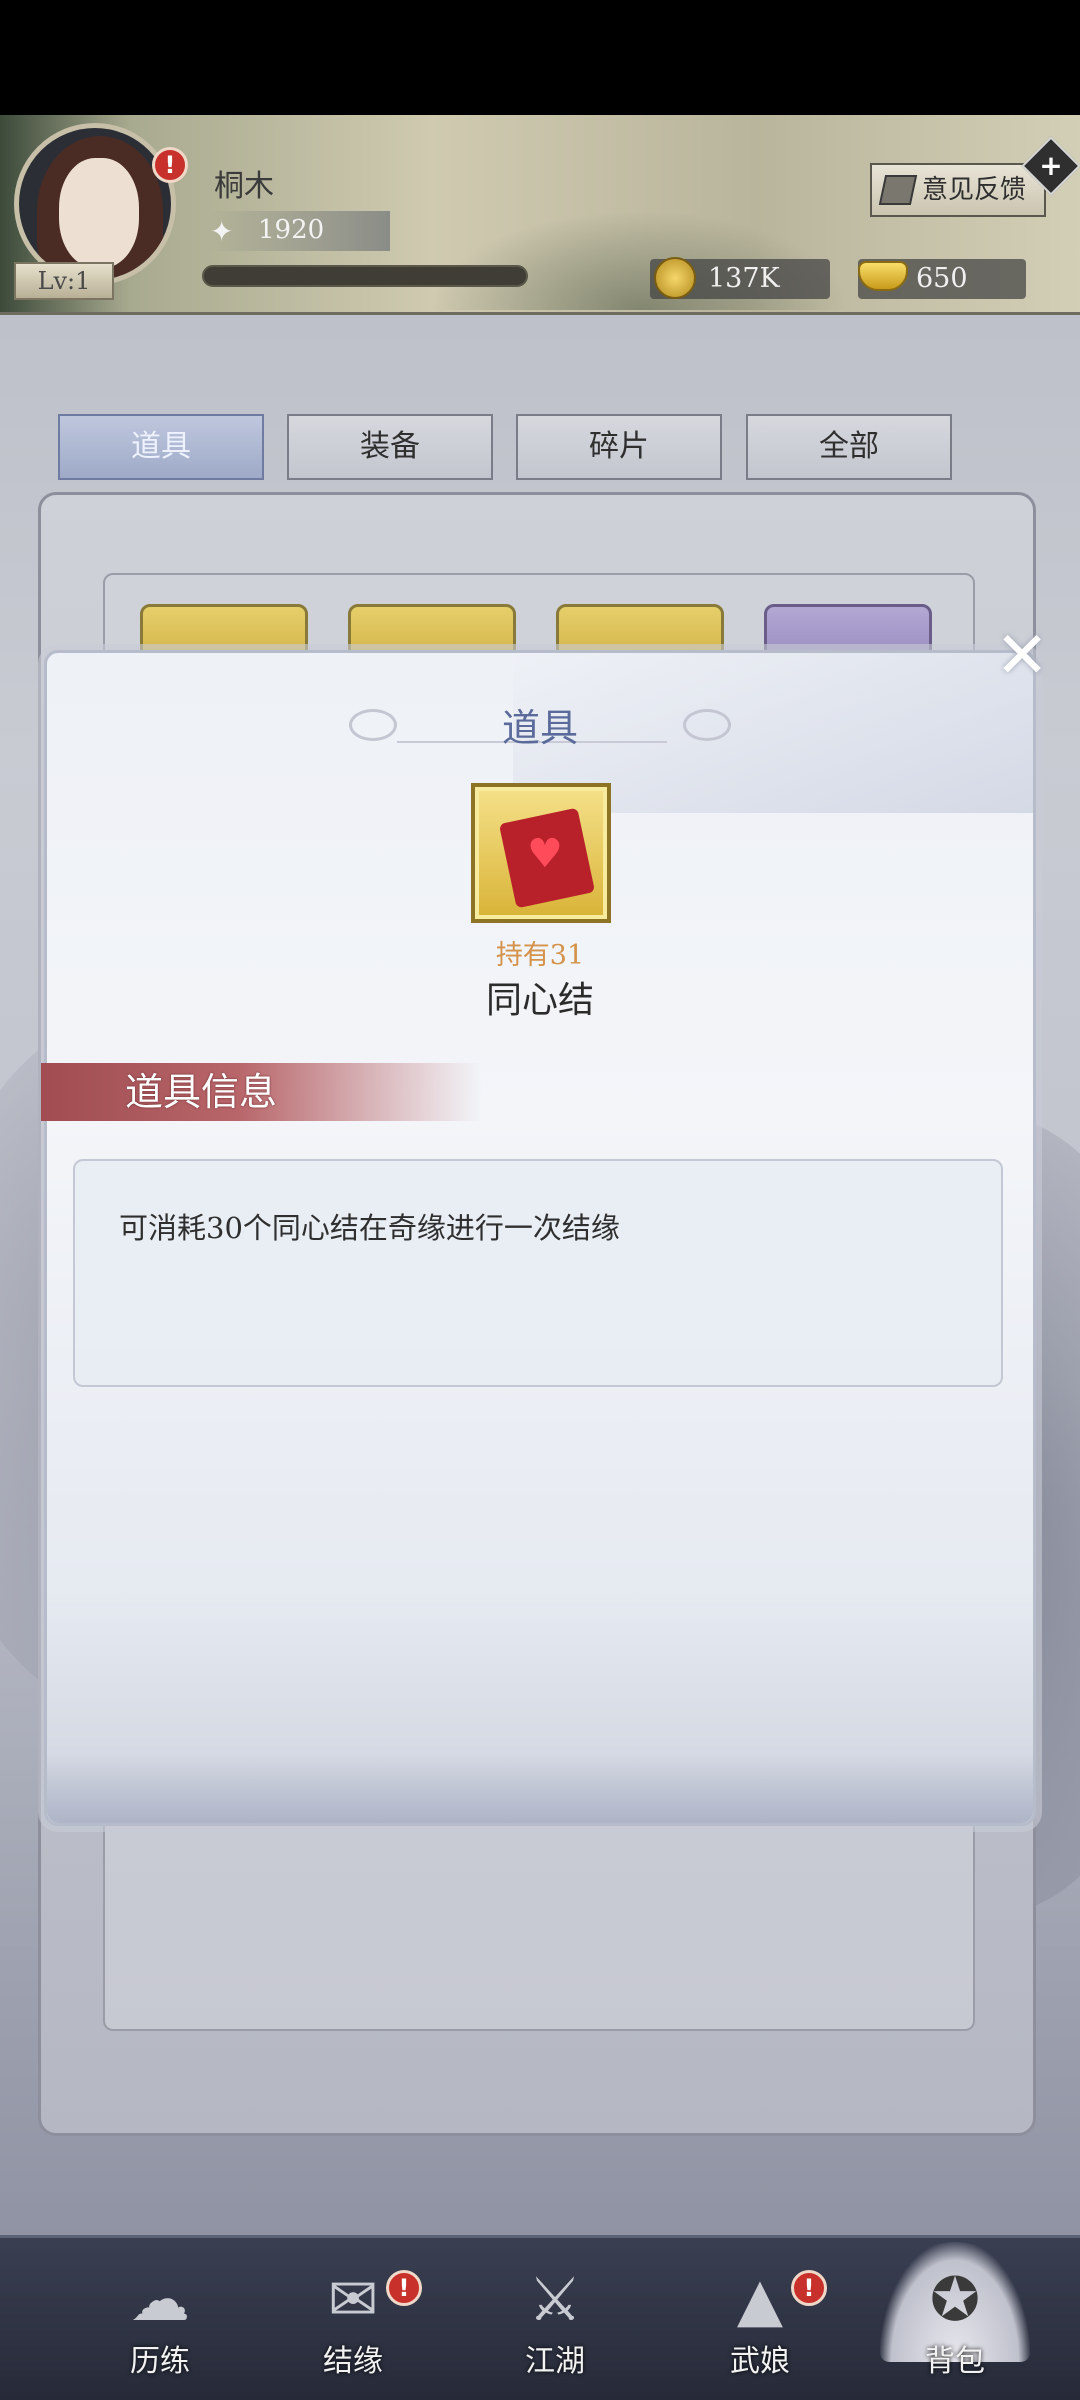 Image resolution: width=1080 pixels, height=2400 pixels. What do you see at coordinates (955, 2300) in the screenshot?
I see `bag-icon: ✪` at bounding box center [955, 2300].